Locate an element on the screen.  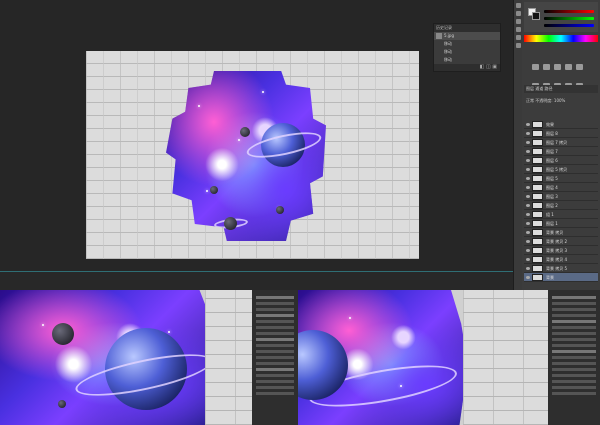
layer-row: 背景 拷贝 2 is located at coordinates (561, 241).